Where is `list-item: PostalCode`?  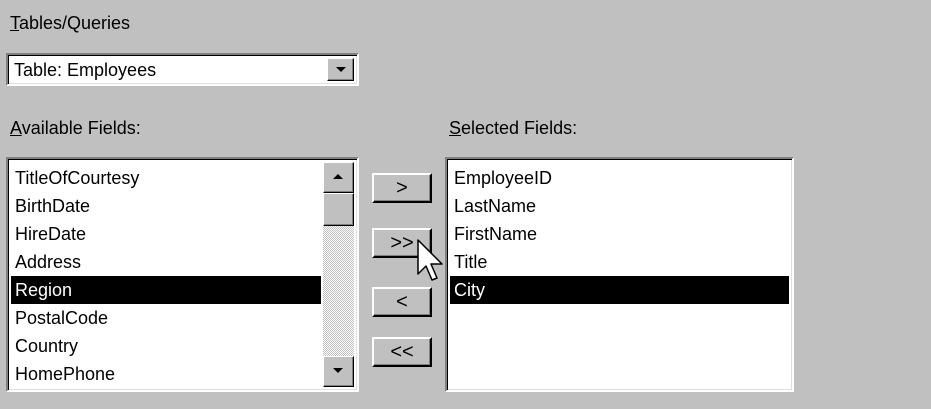 list-item: PostalCode is located at coordinates (166, 318).